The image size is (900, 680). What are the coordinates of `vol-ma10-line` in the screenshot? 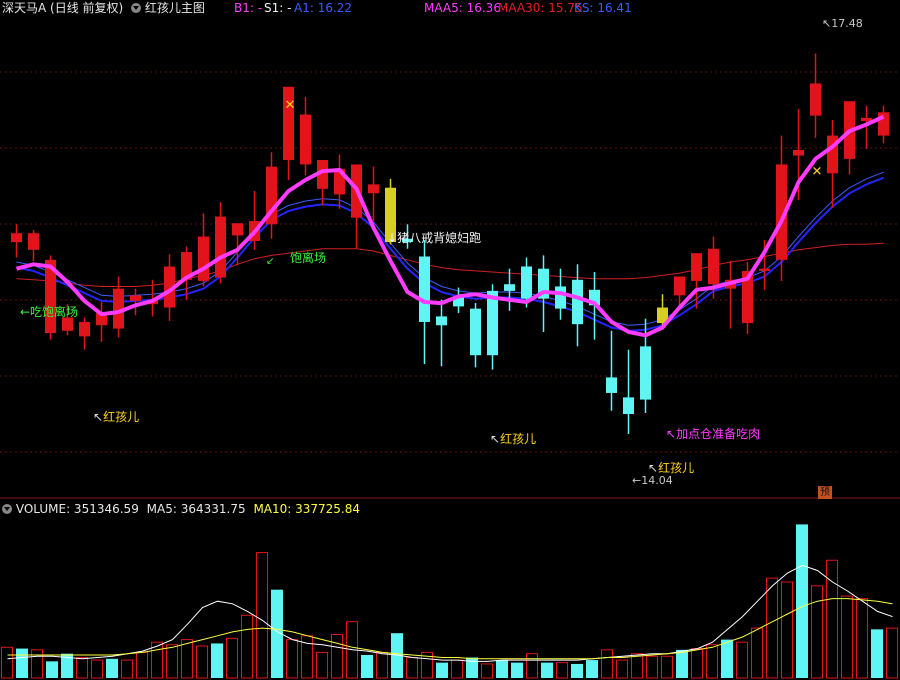 It's located at (450, 629).